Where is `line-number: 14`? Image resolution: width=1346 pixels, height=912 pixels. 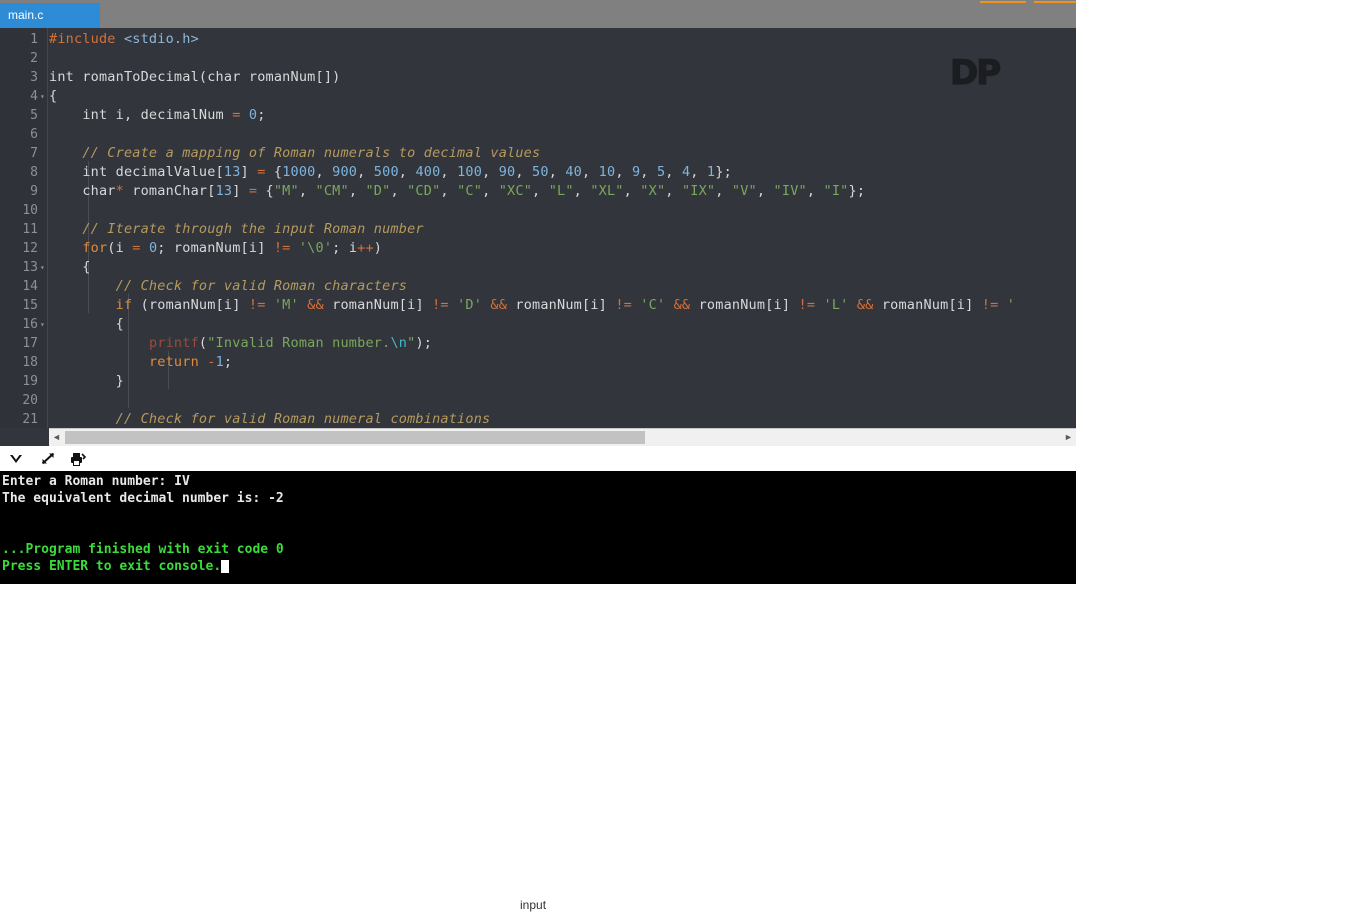 line-number: 14 is located at coordinates (30, 286).